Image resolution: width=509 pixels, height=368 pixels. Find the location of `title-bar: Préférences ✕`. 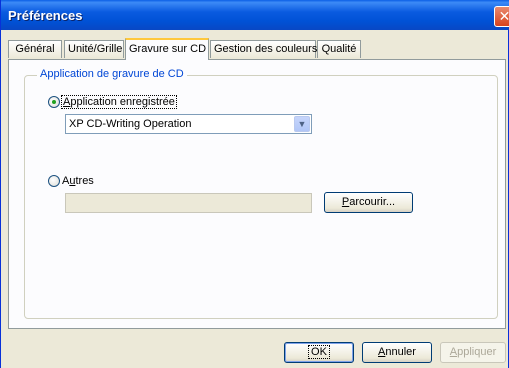

title-bar: Préférences ✕ is located at coordinates (255, 15).